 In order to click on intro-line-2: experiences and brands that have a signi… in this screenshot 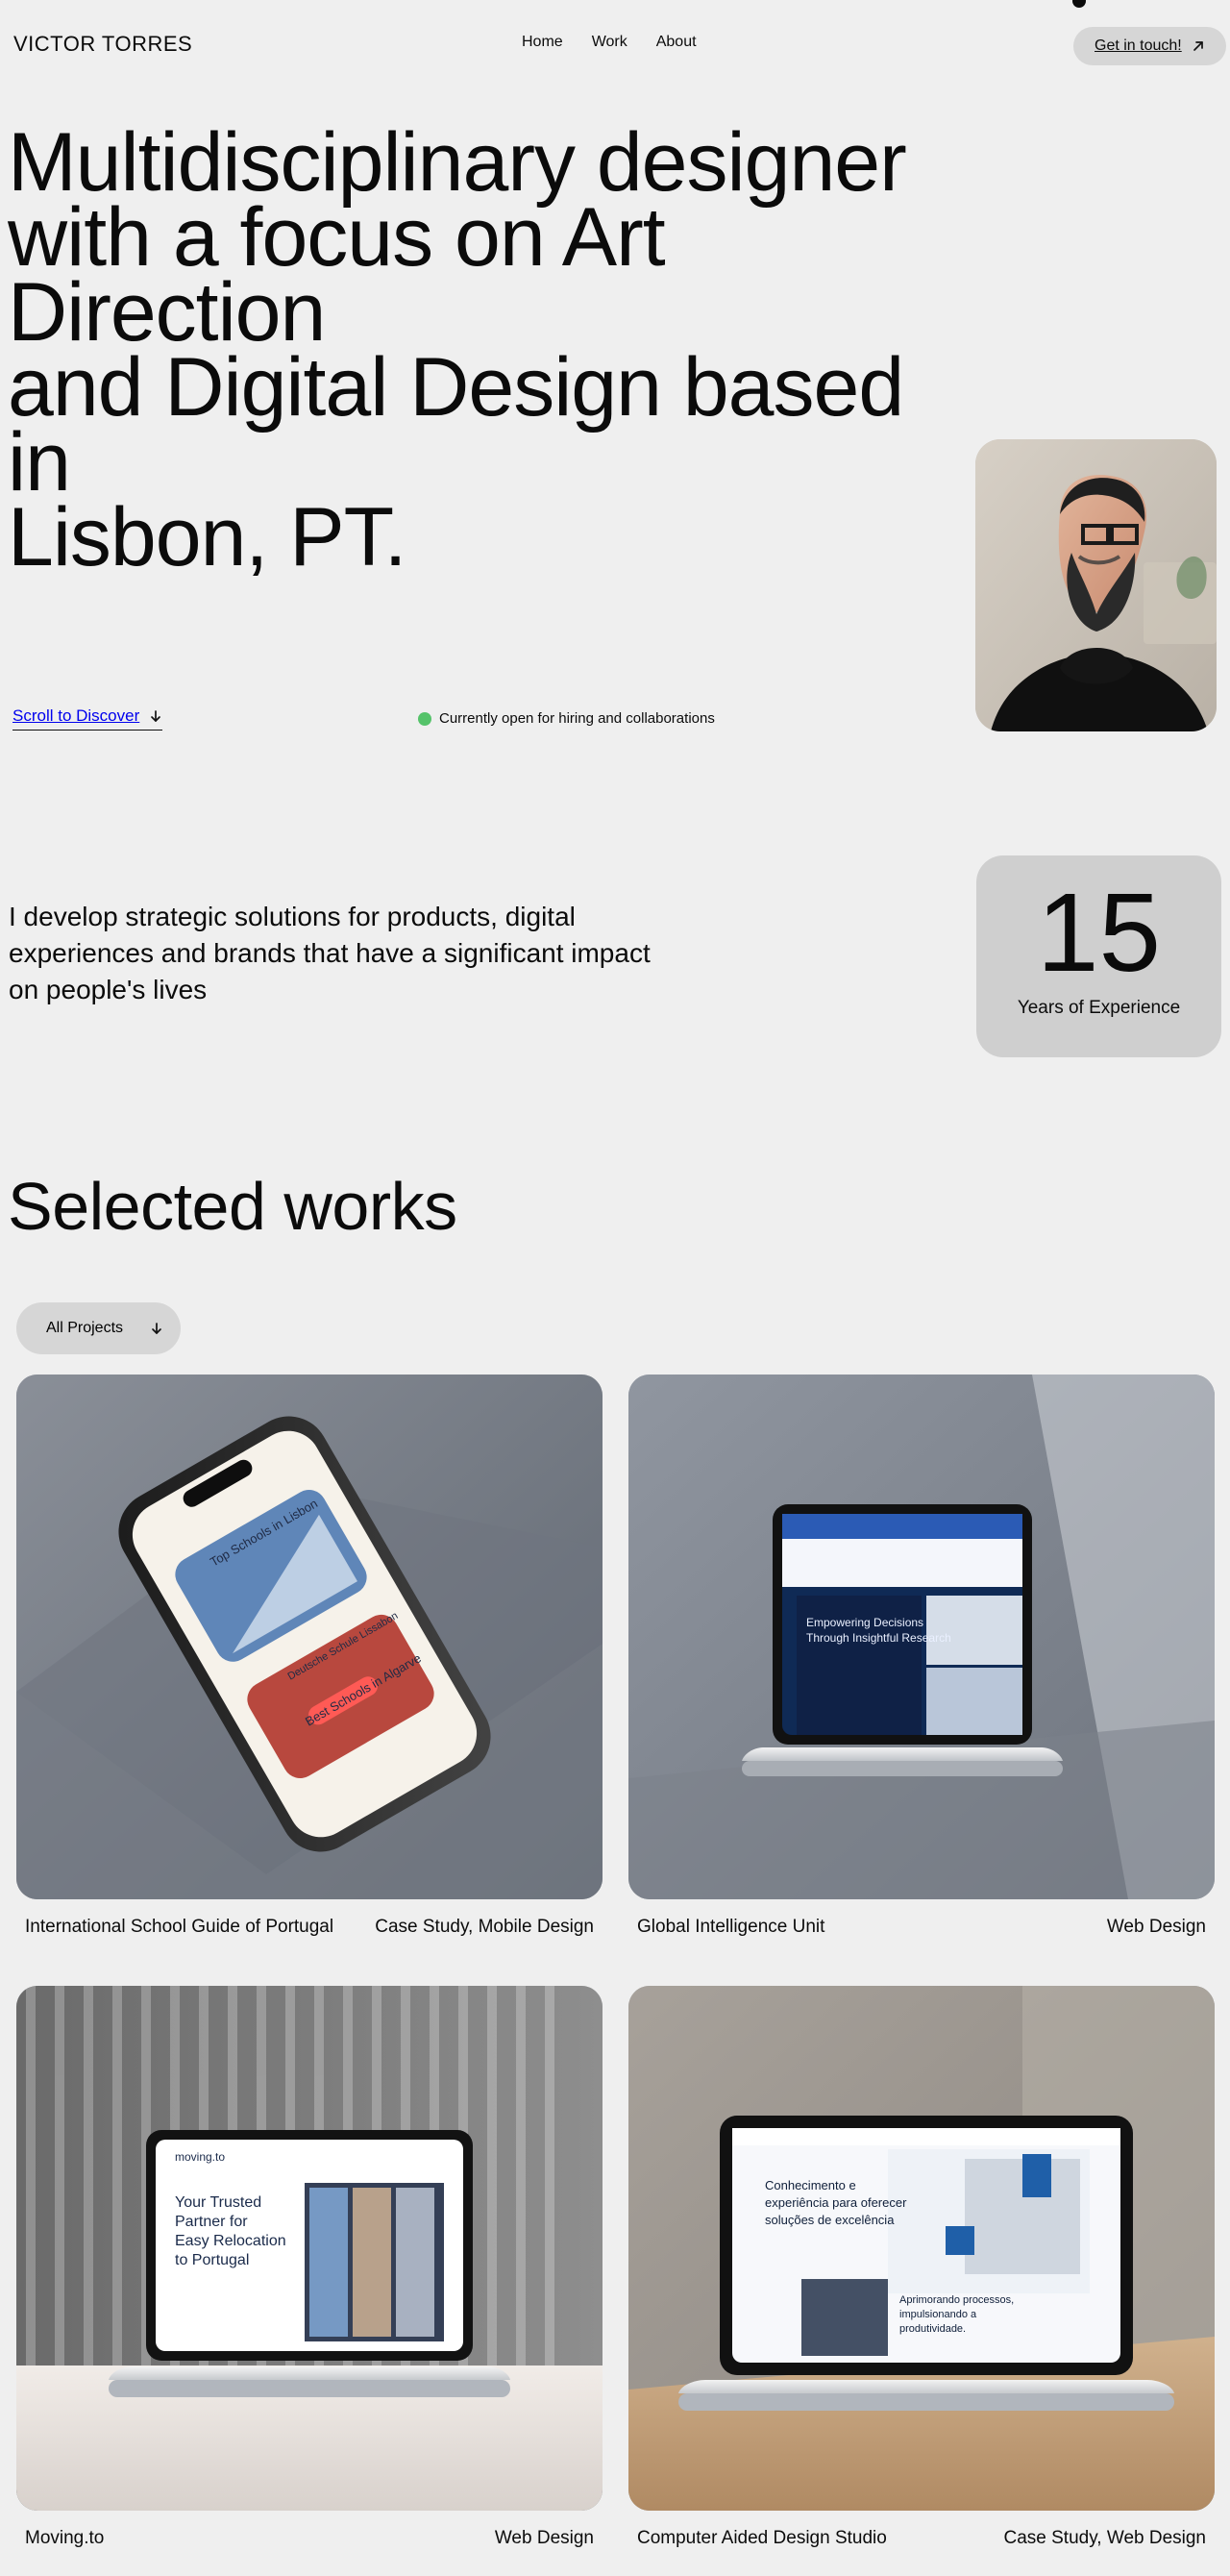, I will do `click(330, 953)`.